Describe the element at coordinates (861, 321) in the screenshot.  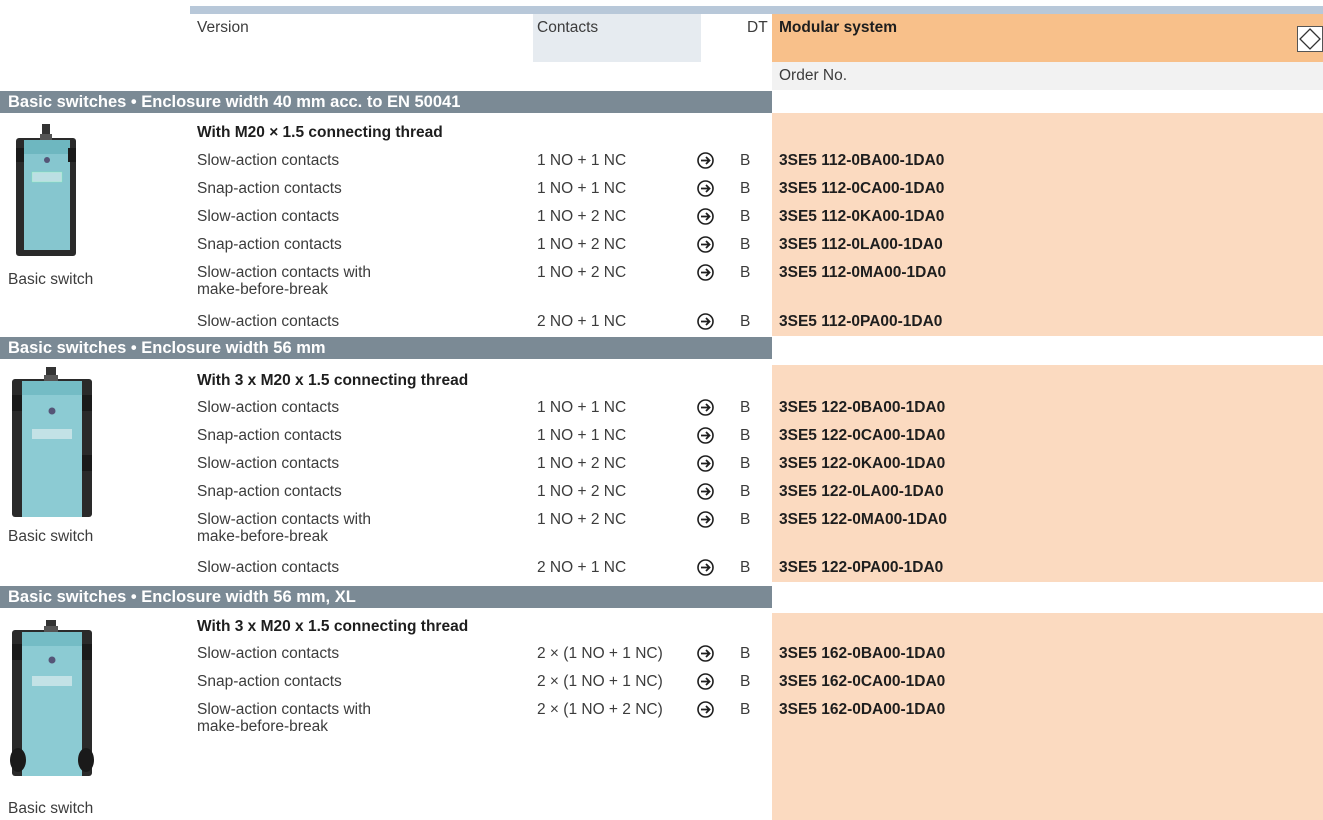
I see `order-number: 3SE5 112-0PA00-1DA0` at that location.